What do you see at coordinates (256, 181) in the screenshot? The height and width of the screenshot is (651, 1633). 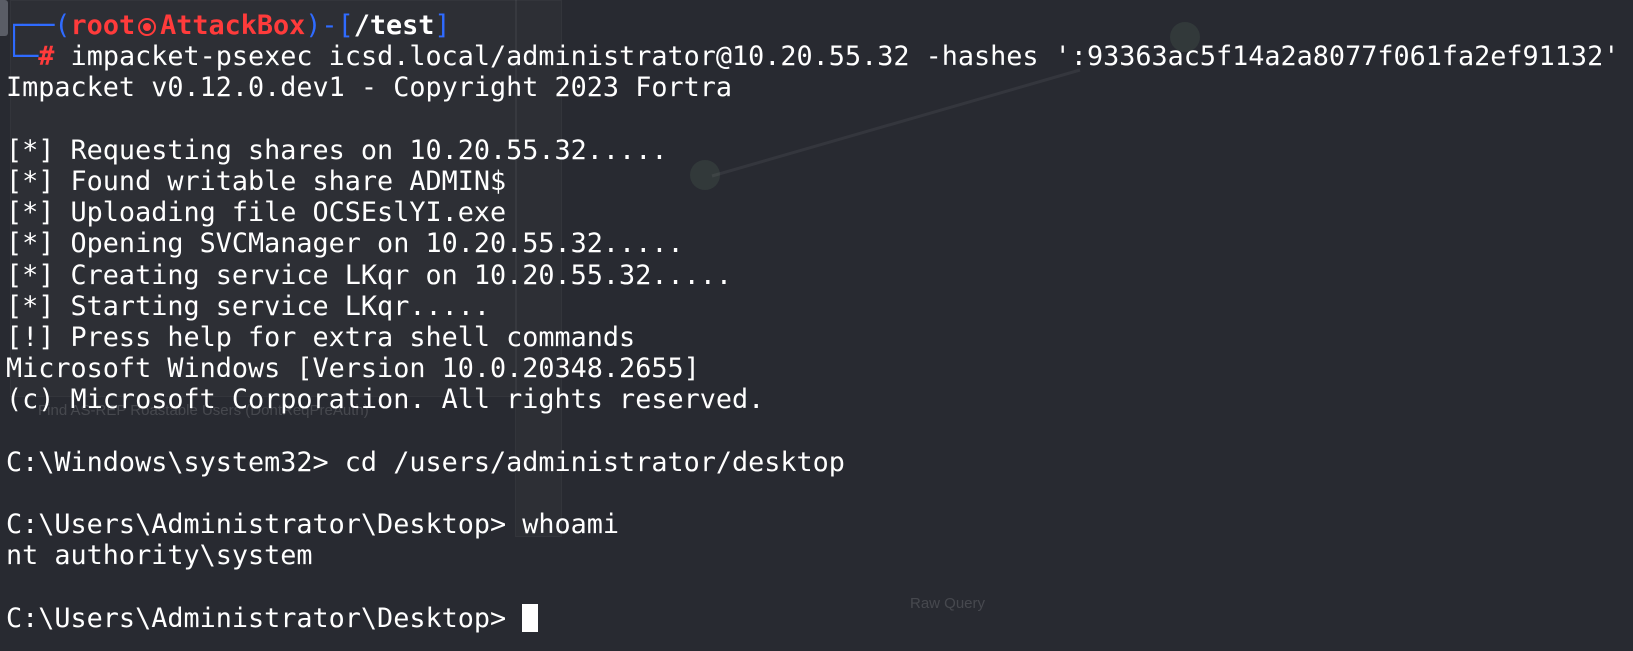 I see `output-line: [*] Found writable share ADMIN$` at bounding box center [256, 181].